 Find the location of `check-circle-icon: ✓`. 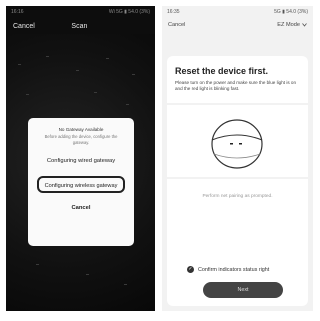

check-circle-icon: ✓ is located at coordinates (190, 269).